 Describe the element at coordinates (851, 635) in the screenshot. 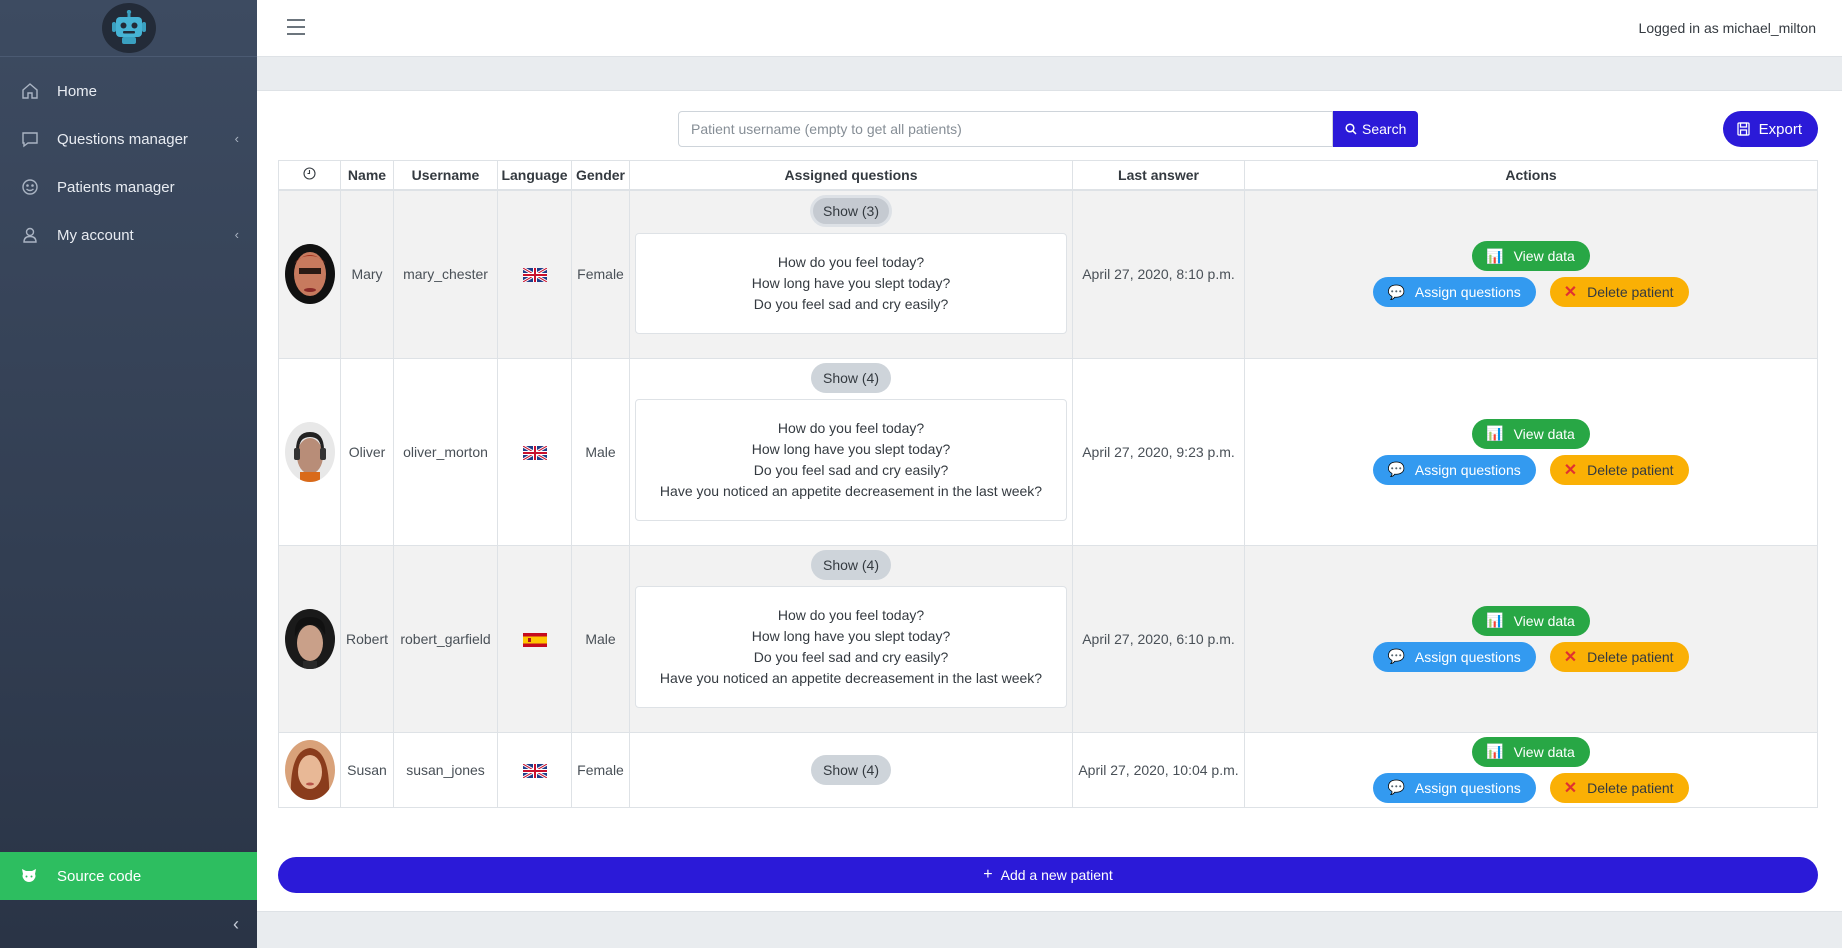

I see `question-item: How long have you slept today?` at that location.